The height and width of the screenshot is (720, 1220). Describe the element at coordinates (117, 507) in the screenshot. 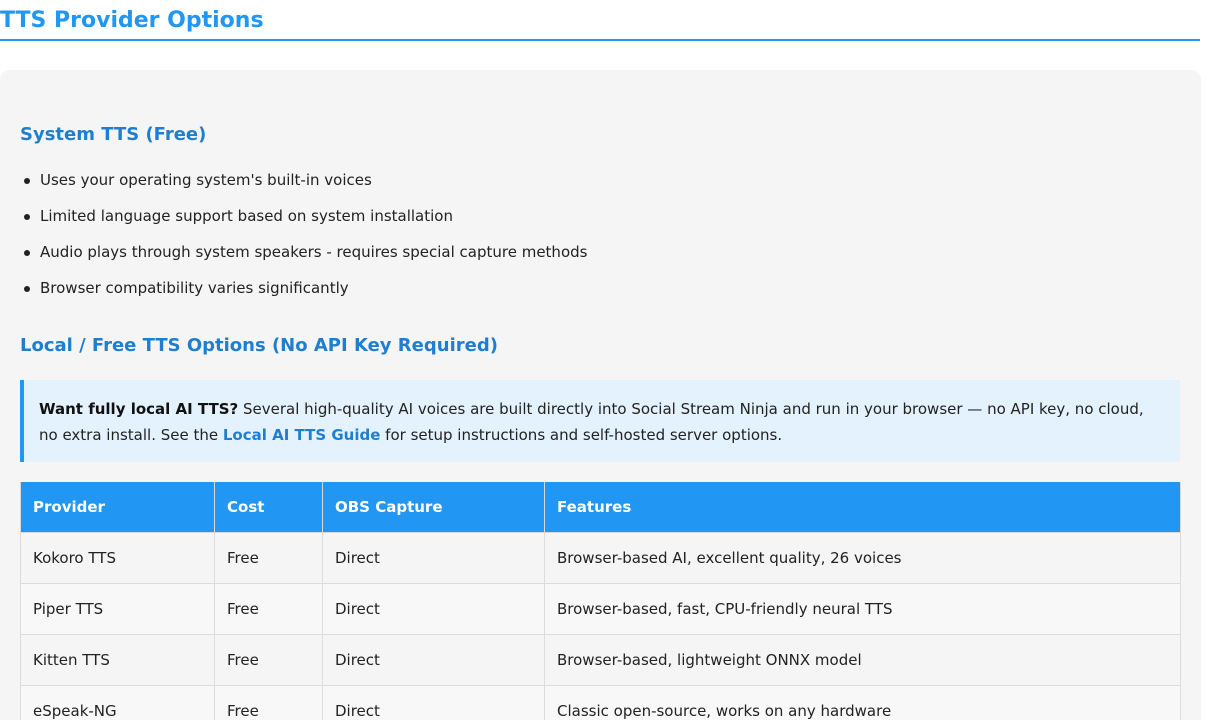

I see `header-provider: Provider` at that location.